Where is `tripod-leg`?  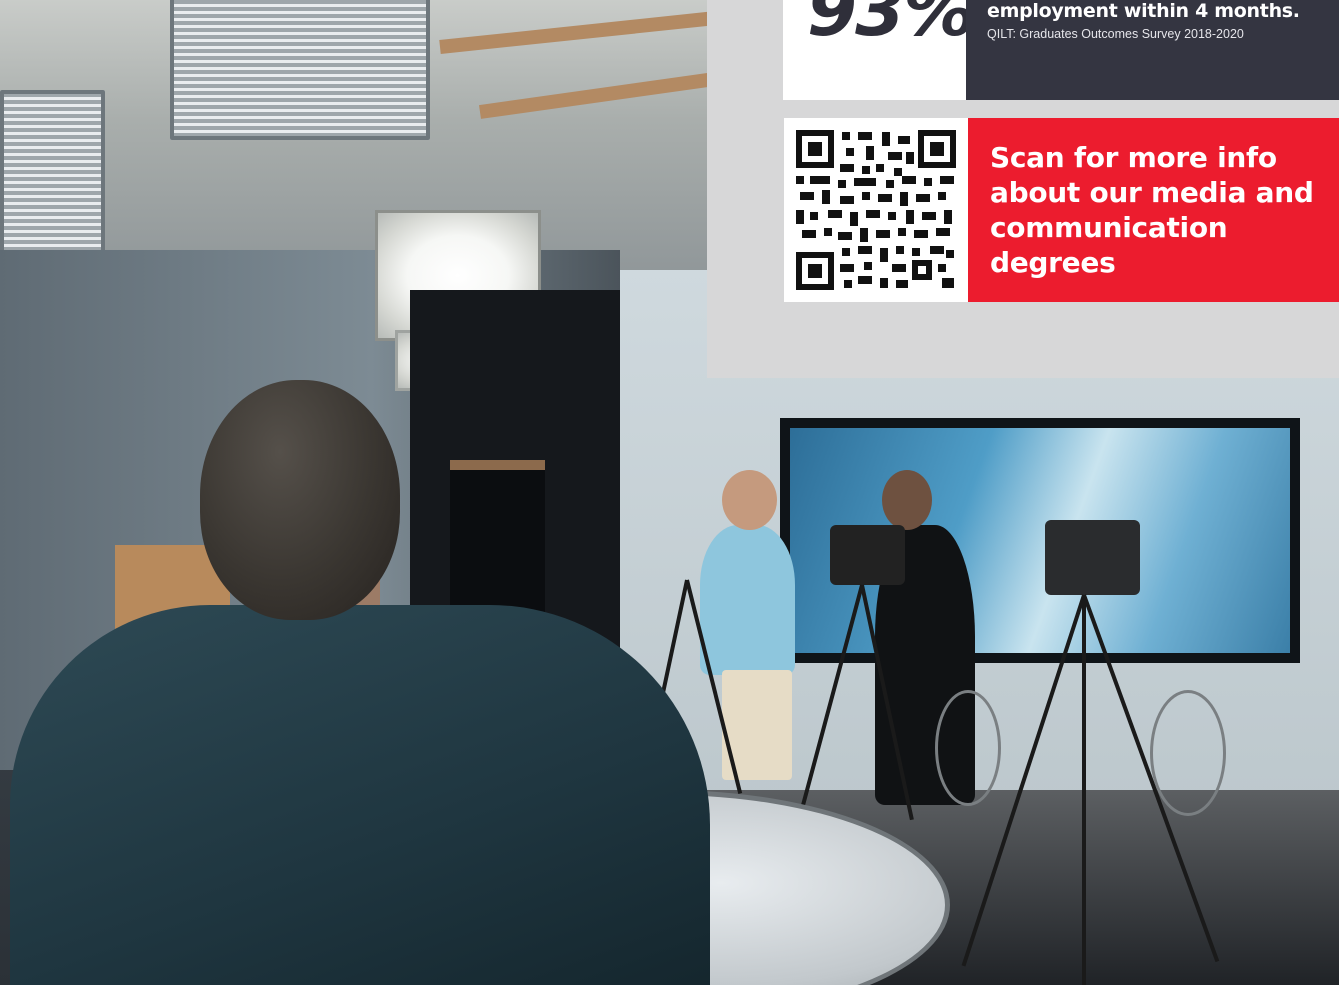 tripod-leg is located at coordinates (1084, 790).